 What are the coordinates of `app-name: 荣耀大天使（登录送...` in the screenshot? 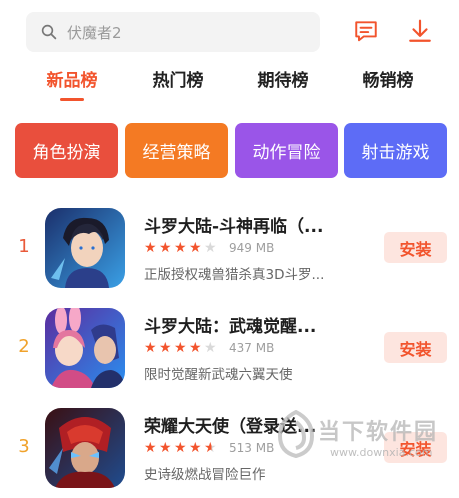 It's located at (254, 424).